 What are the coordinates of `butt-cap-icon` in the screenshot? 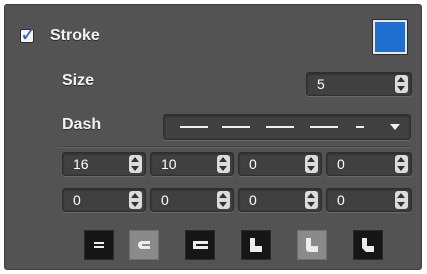 It's located at (99, 245).